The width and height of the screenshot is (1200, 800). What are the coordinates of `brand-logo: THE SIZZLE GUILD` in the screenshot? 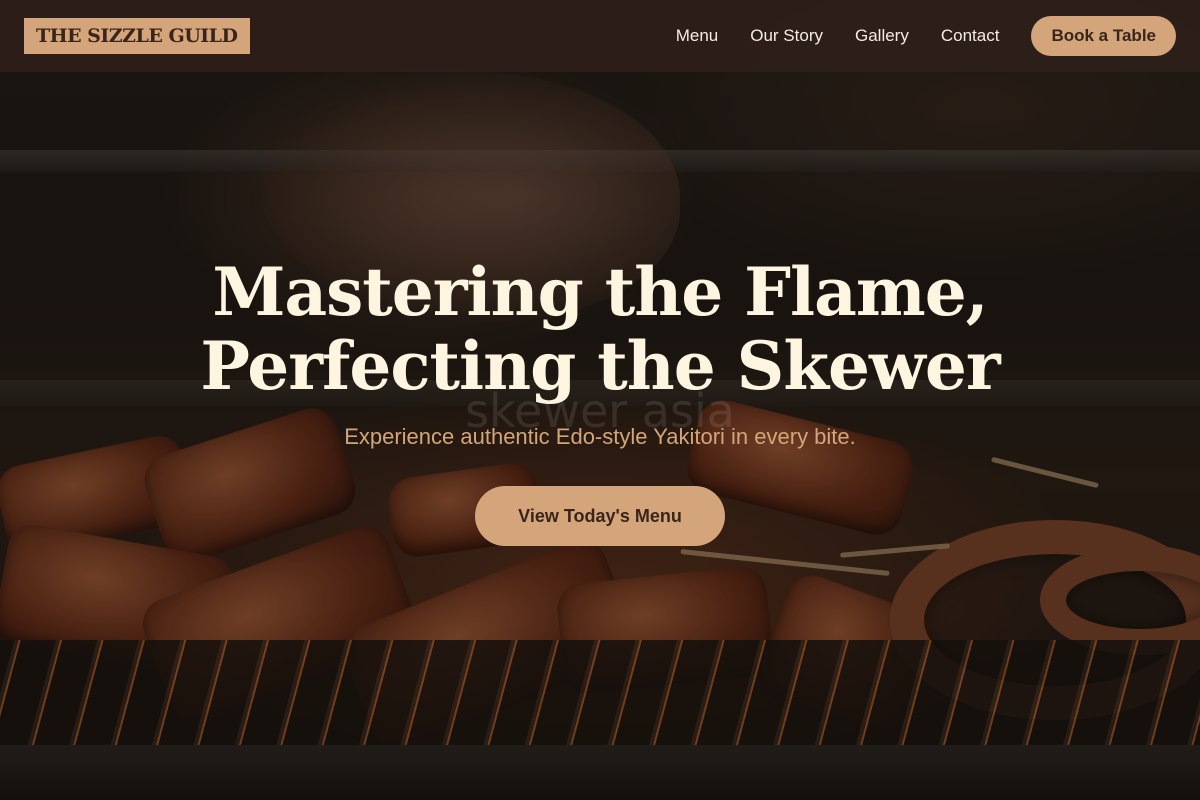 It's located at (137, 36).